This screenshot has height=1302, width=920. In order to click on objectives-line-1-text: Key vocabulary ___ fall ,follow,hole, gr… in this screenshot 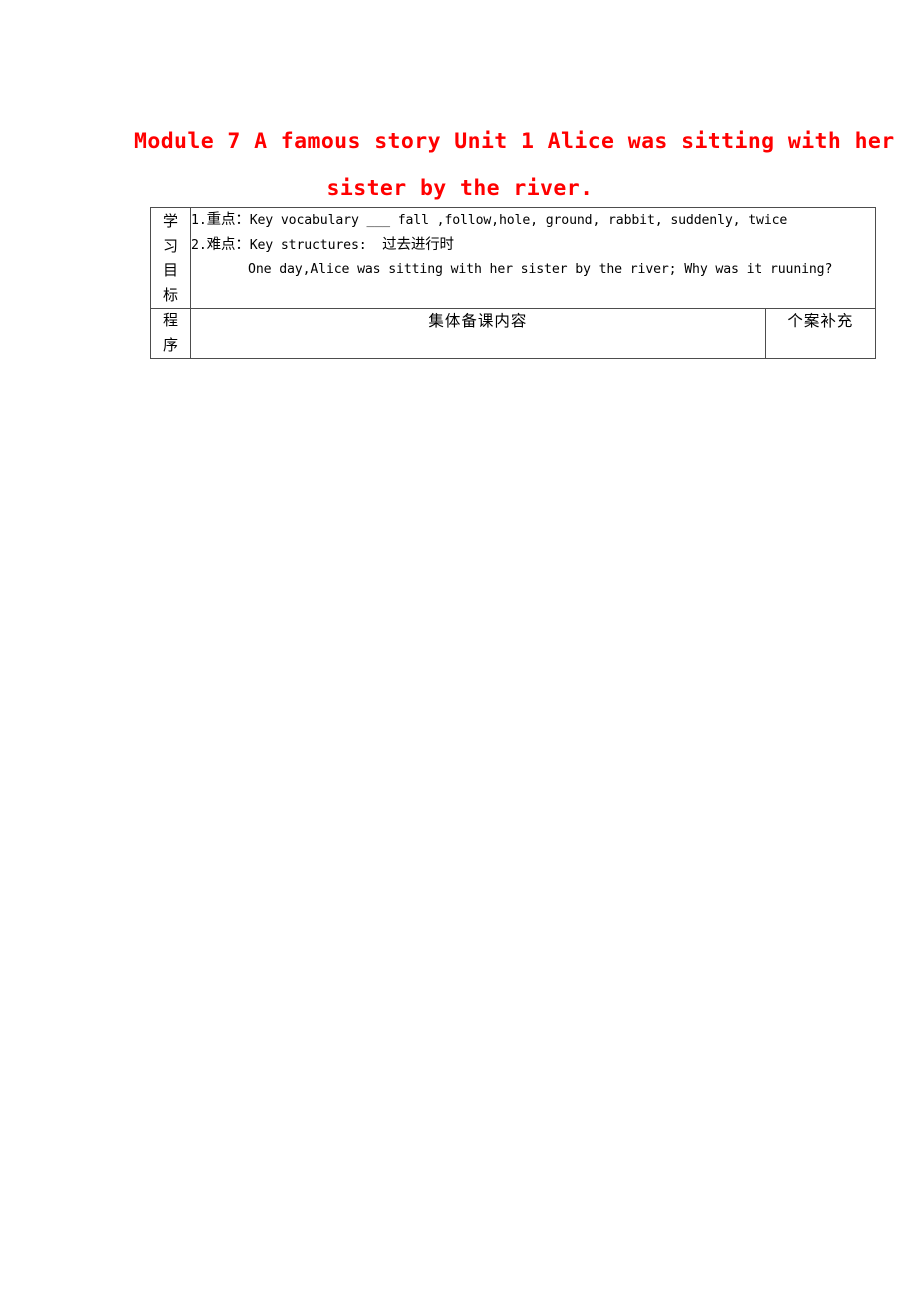, I will do `click(518, 220)`.